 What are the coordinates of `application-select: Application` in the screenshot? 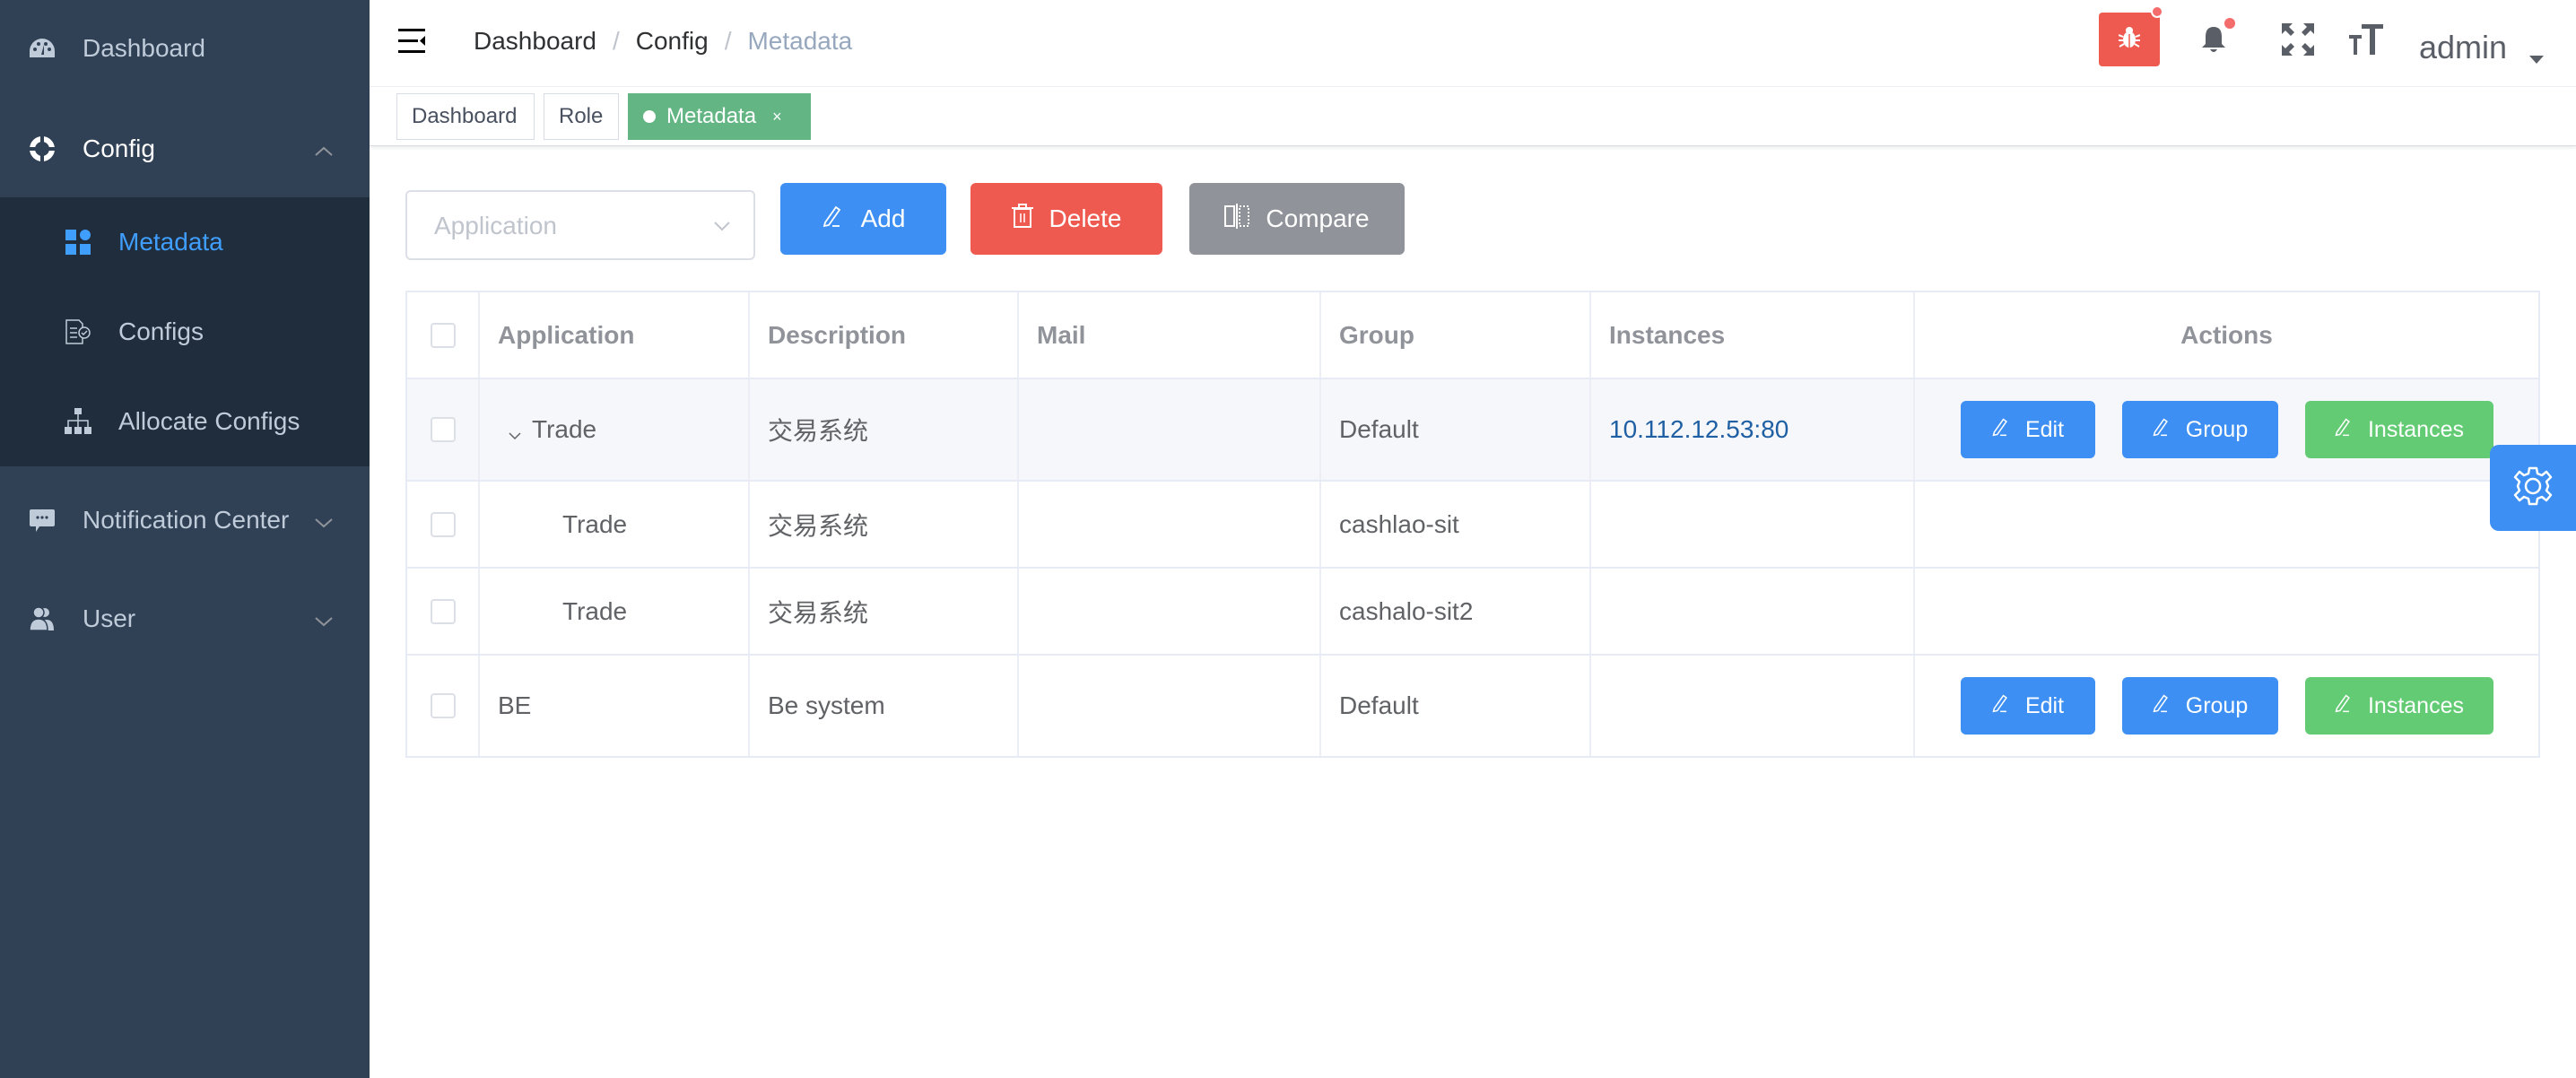 It's located at (580, 225).